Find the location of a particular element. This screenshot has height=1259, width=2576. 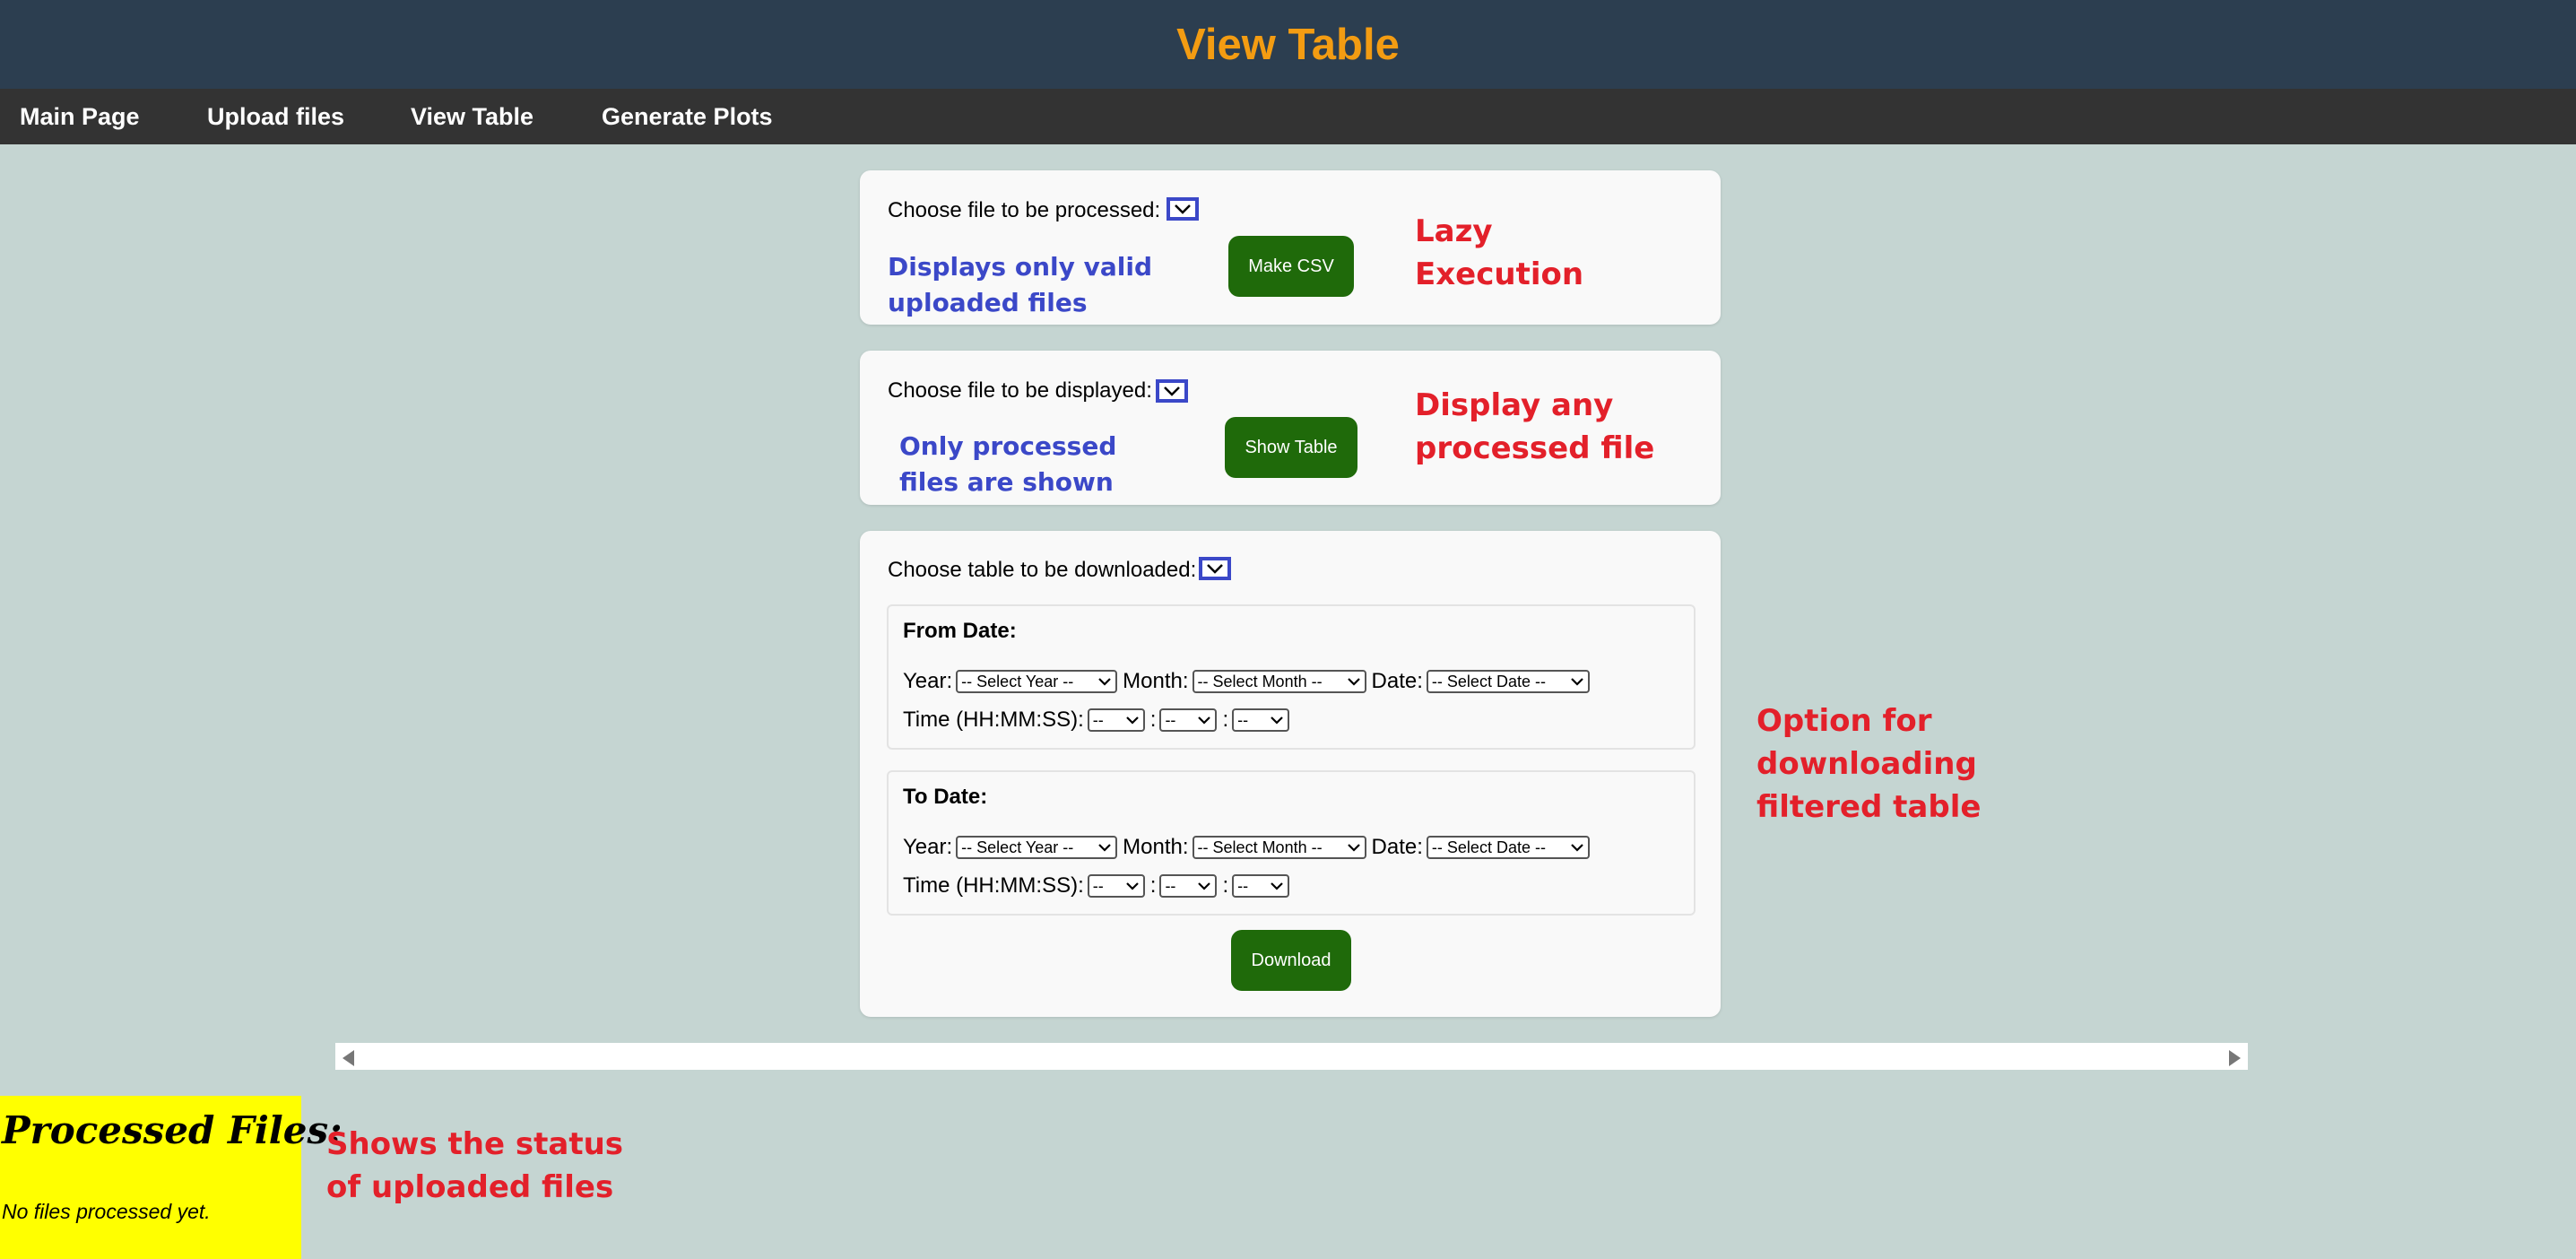

status-annotation-line2: of uploaded files is located at coordinates (470, 1187).